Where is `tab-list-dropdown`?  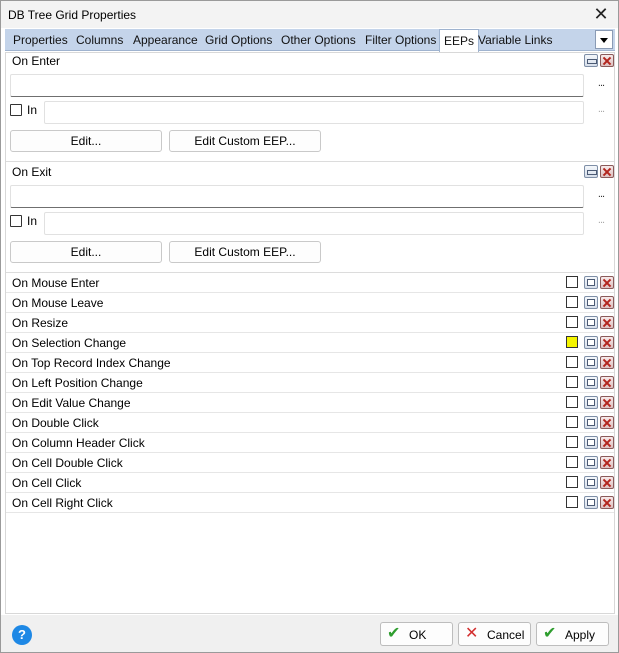 tab-list-dropdown is located at coordinates (604, 39).